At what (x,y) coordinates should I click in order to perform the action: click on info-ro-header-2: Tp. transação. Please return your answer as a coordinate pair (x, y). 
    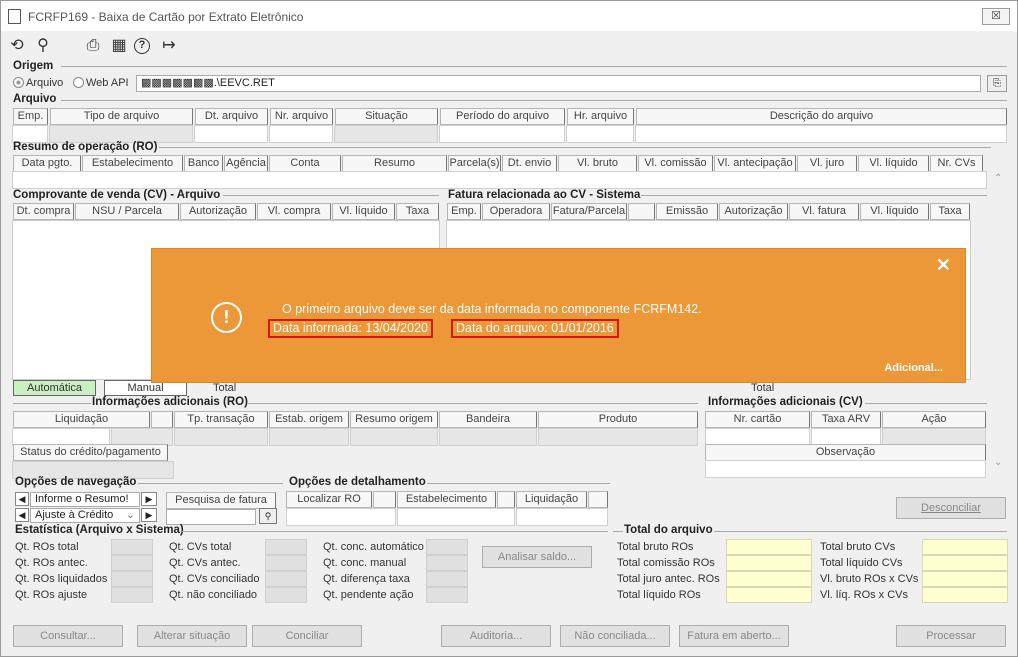
    Looking at the image, I should click on (221, 419).